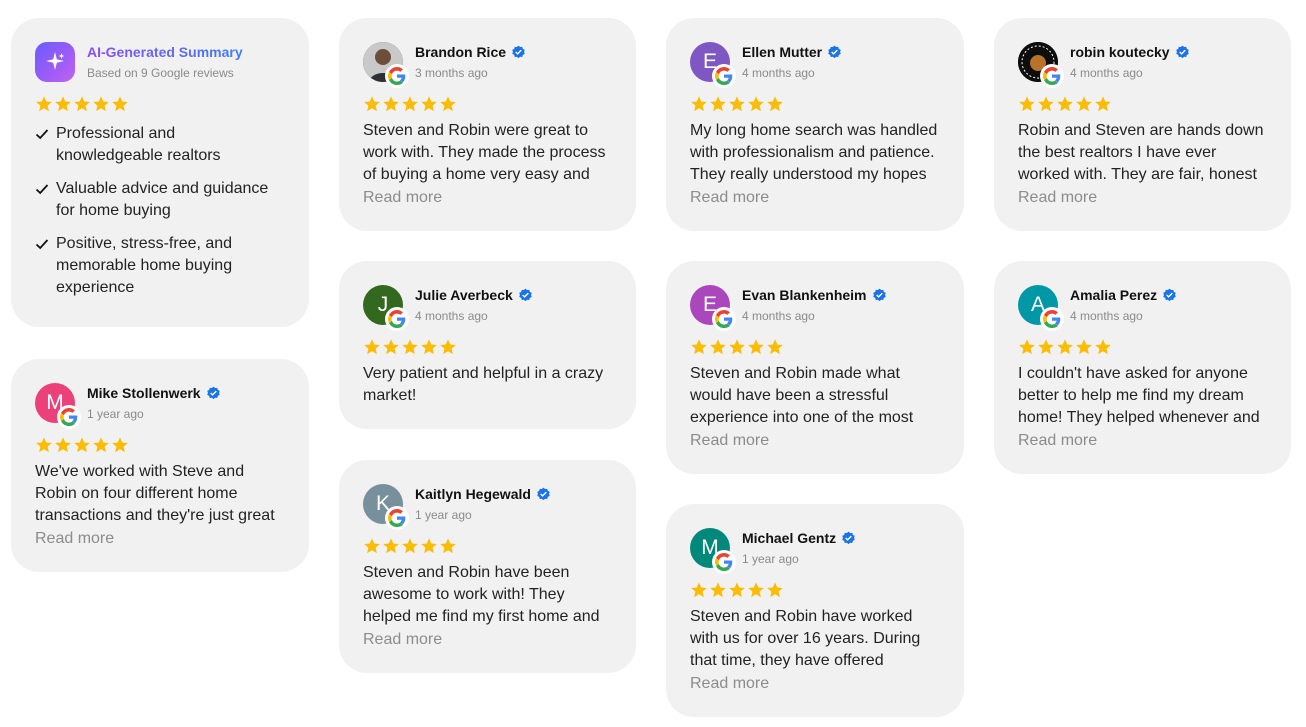 The width and height of the screenshot is (1306, 727). I want to click on reviewer-name-row: Ellen Mutter, so click(792, 52).